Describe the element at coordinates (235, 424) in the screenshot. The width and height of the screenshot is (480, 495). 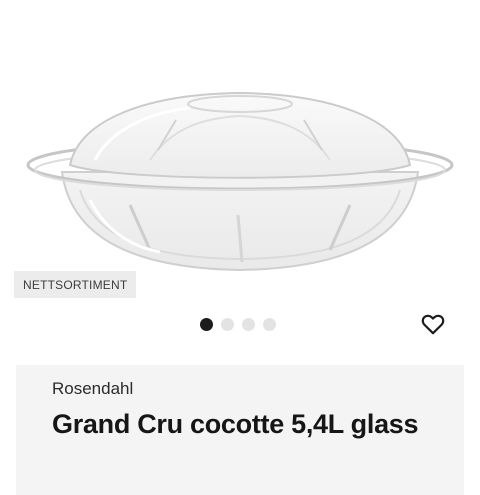
I see `product-title: Grand Cru cocotte 5,4L glass` at that location.